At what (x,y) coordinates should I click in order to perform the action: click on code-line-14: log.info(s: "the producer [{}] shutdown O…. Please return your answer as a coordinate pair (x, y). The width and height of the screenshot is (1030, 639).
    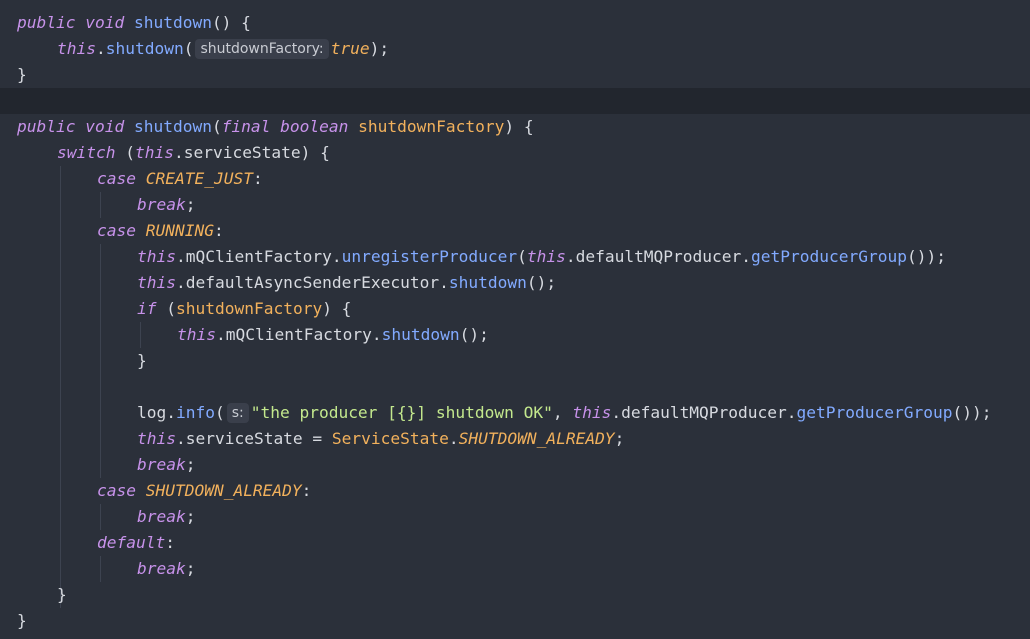
    Looking at the image, I should click on (515, 413).